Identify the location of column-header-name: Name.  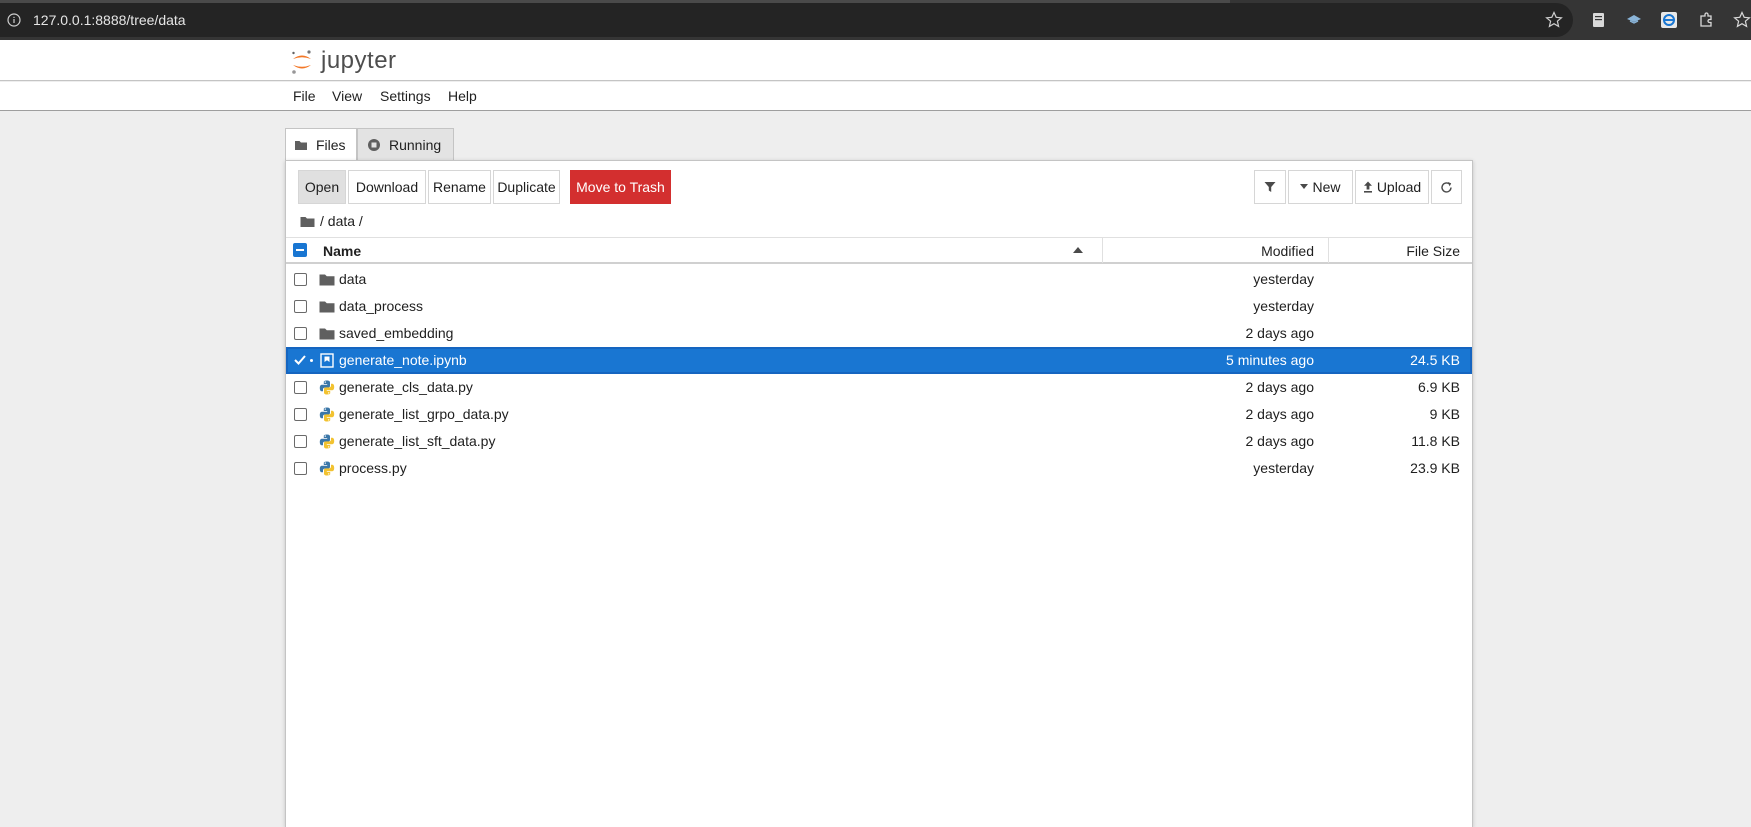
(342, 251).